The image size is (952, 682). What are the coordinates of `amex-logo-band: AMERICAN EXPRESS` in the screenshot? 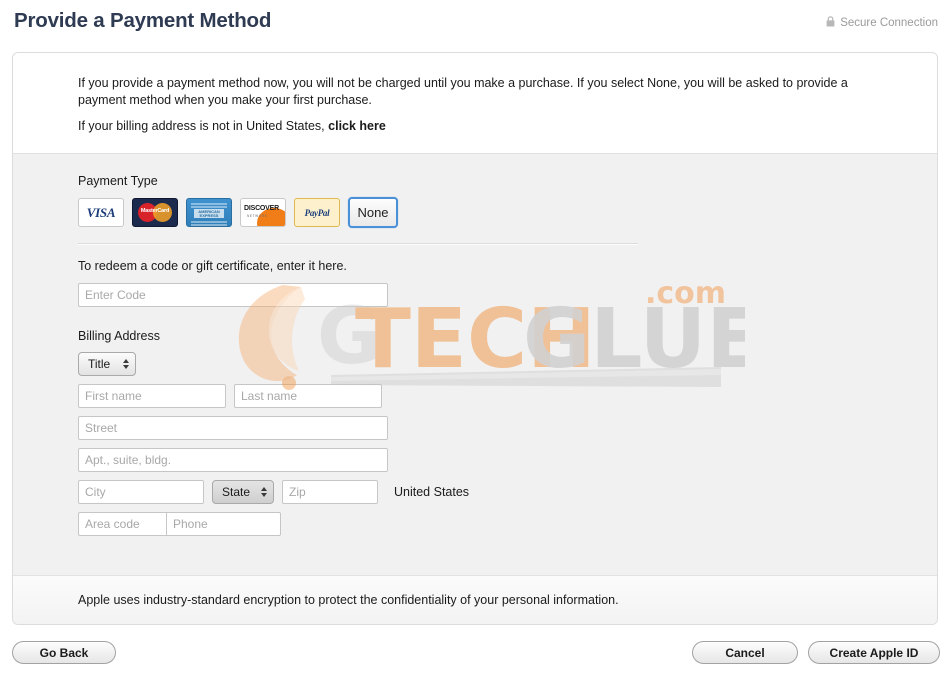 It's located at (209, 213).